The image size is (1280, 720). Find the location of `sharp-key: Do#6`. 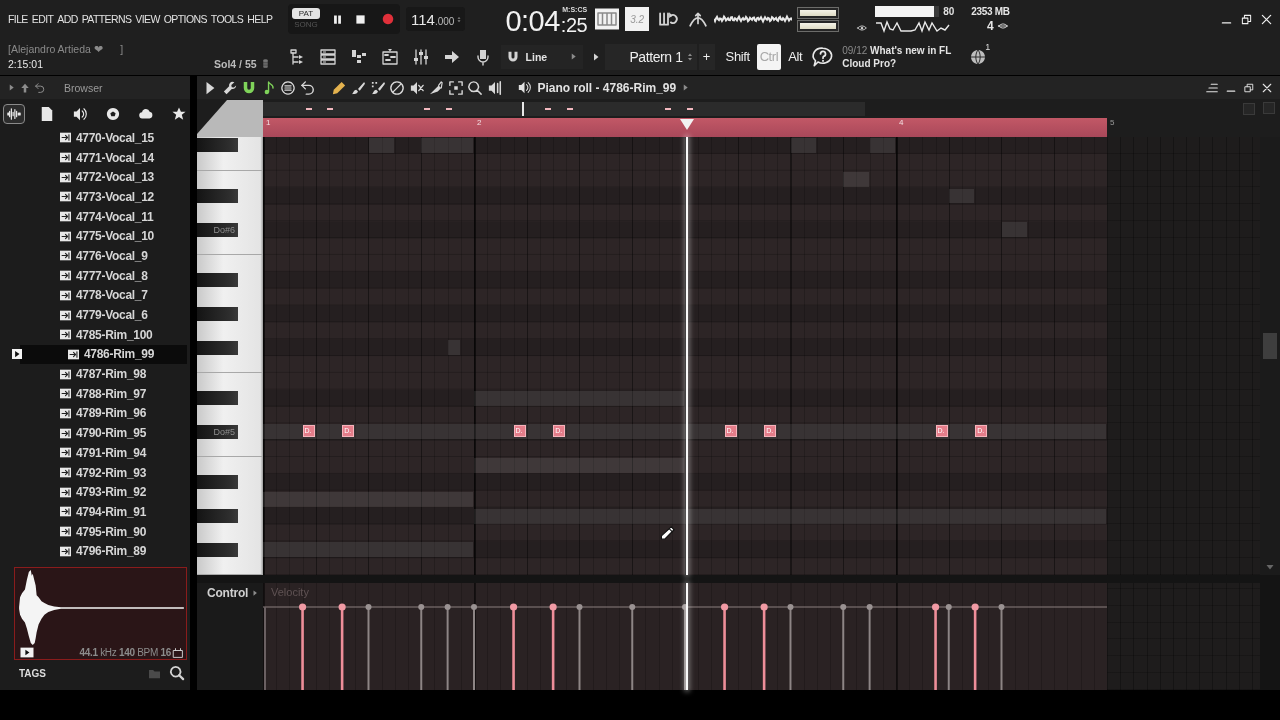

sharp-key: Do#6 is located at coordinates (217, 229).